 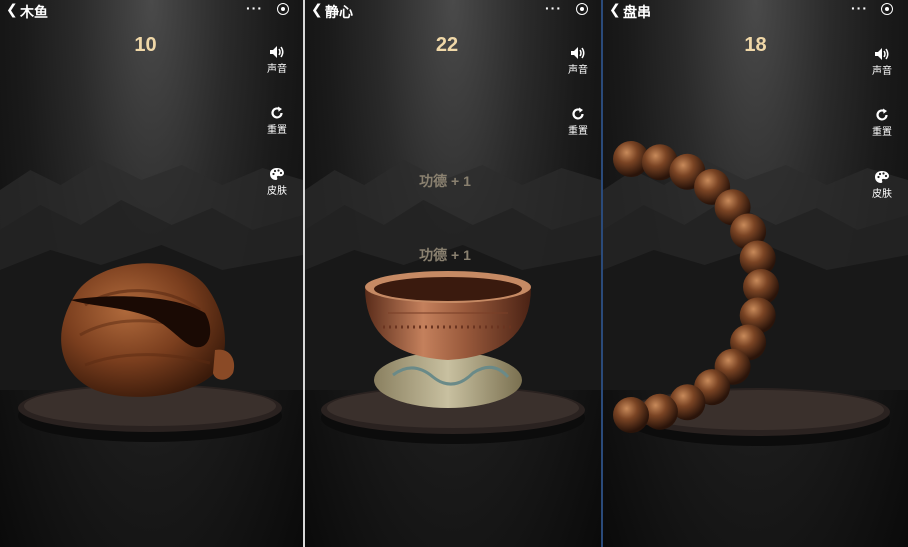 I want to click on page-title: 盘串, so click(x=637, y=12).